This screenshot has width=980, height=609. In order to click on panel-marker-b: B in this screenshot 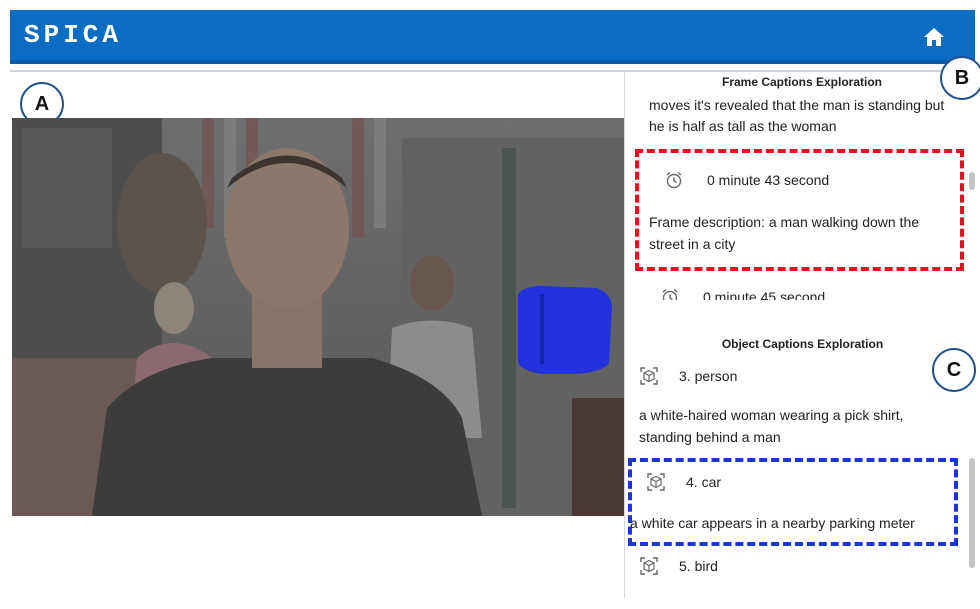, I will do `click(960, 78)`.